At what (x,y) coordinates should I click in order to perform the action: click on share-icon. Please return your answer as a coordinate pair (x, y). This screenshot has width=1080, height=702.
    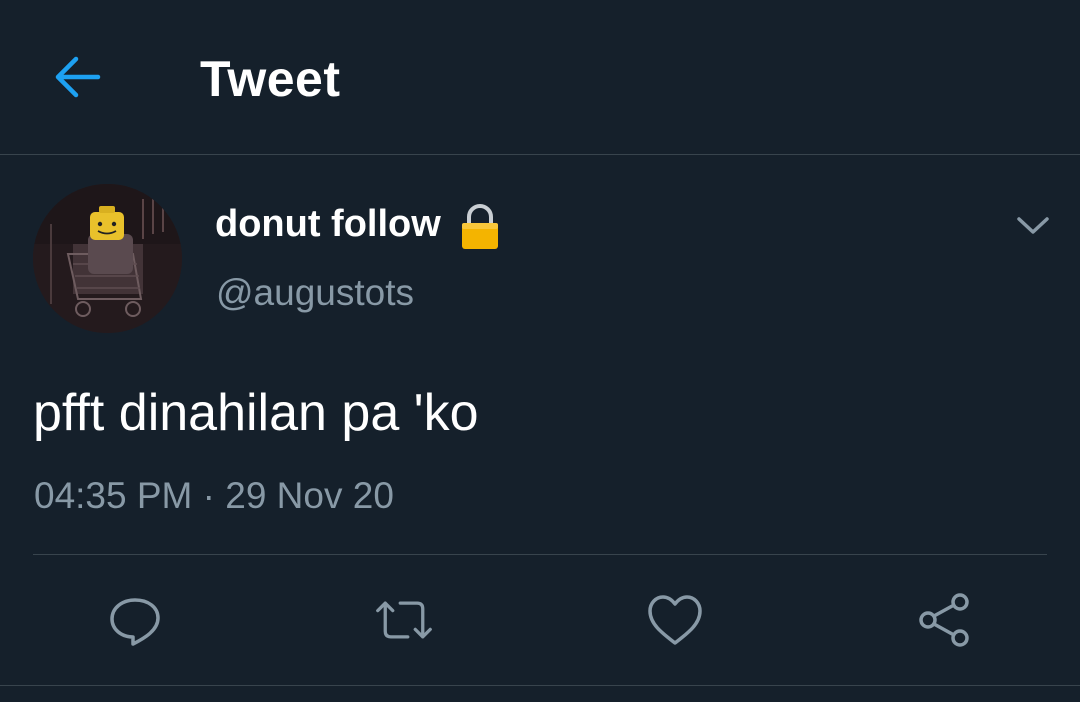
    Looking at the image, I should click on (944, 620).